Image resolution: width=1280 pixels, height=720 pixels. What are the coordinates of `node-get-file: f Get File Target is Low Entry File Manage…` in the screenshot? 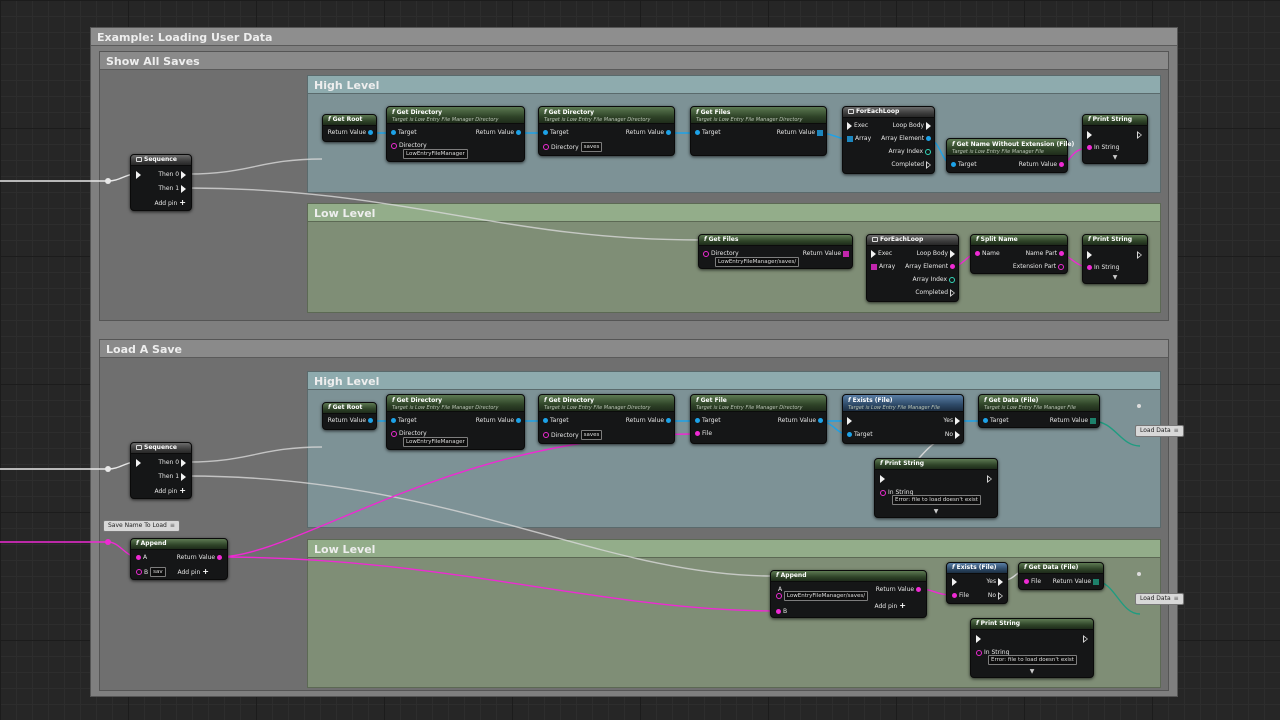 It's located at (758, 419).